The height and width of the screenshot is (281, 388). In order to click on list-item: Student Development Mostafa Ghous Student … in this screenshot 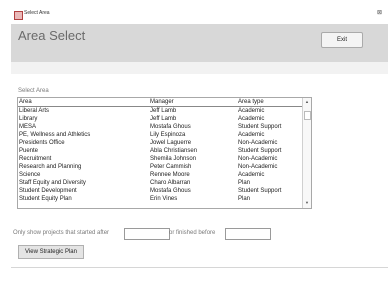, I will do `click(160, 191)`.